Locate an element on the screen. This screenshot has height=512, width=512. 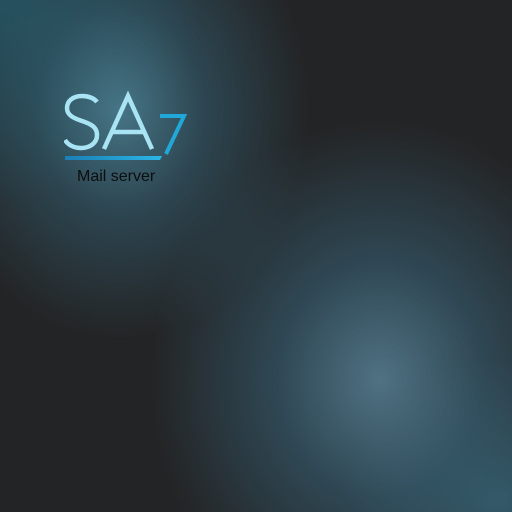
sa7-logo: Mail server is located at coordinates (129, 140).